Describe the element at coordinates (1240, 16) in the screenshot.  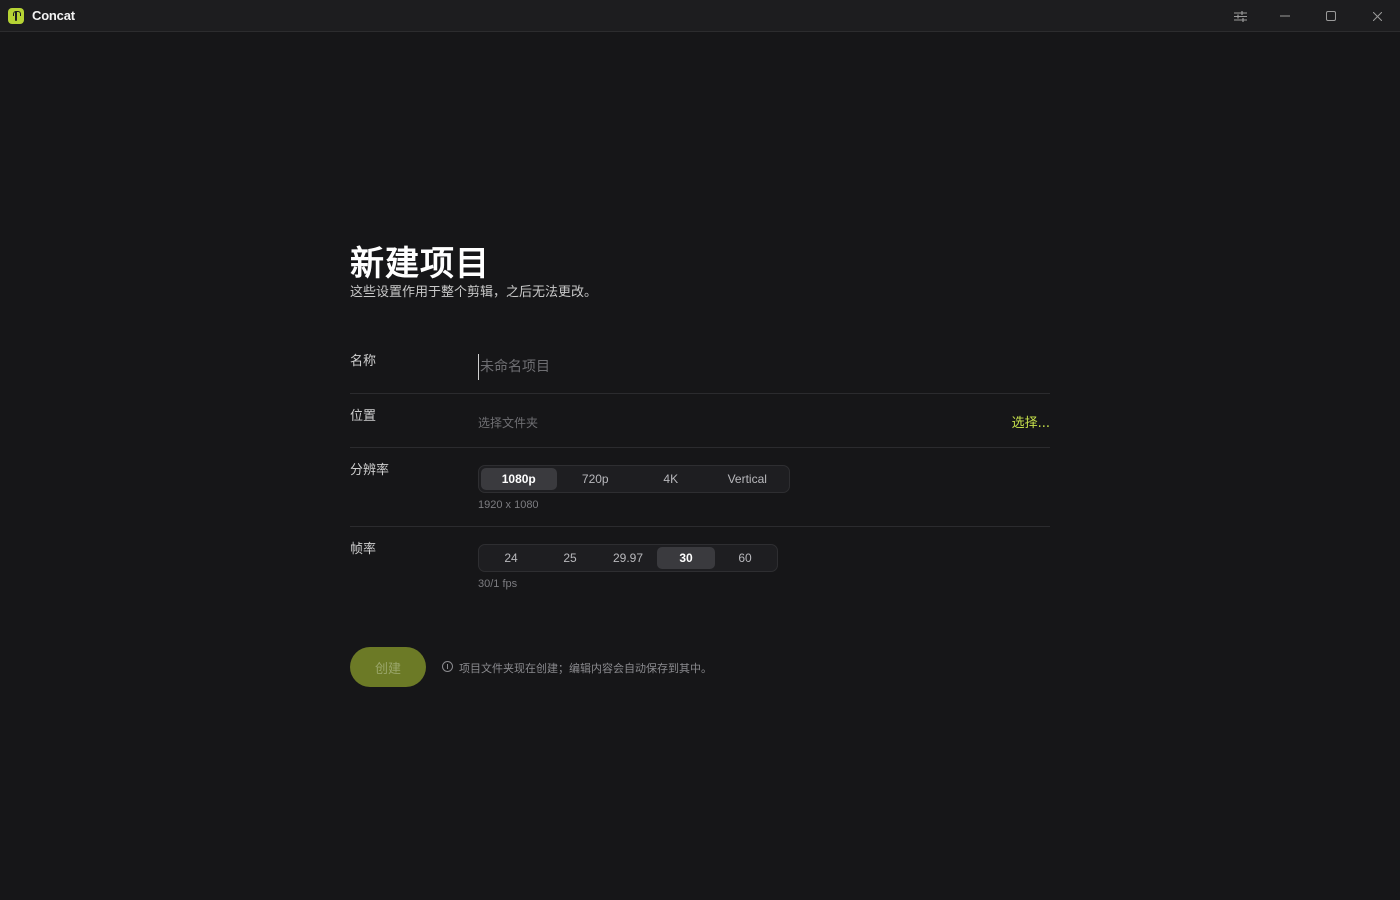
I see `settings-sliders-icon` at that location.